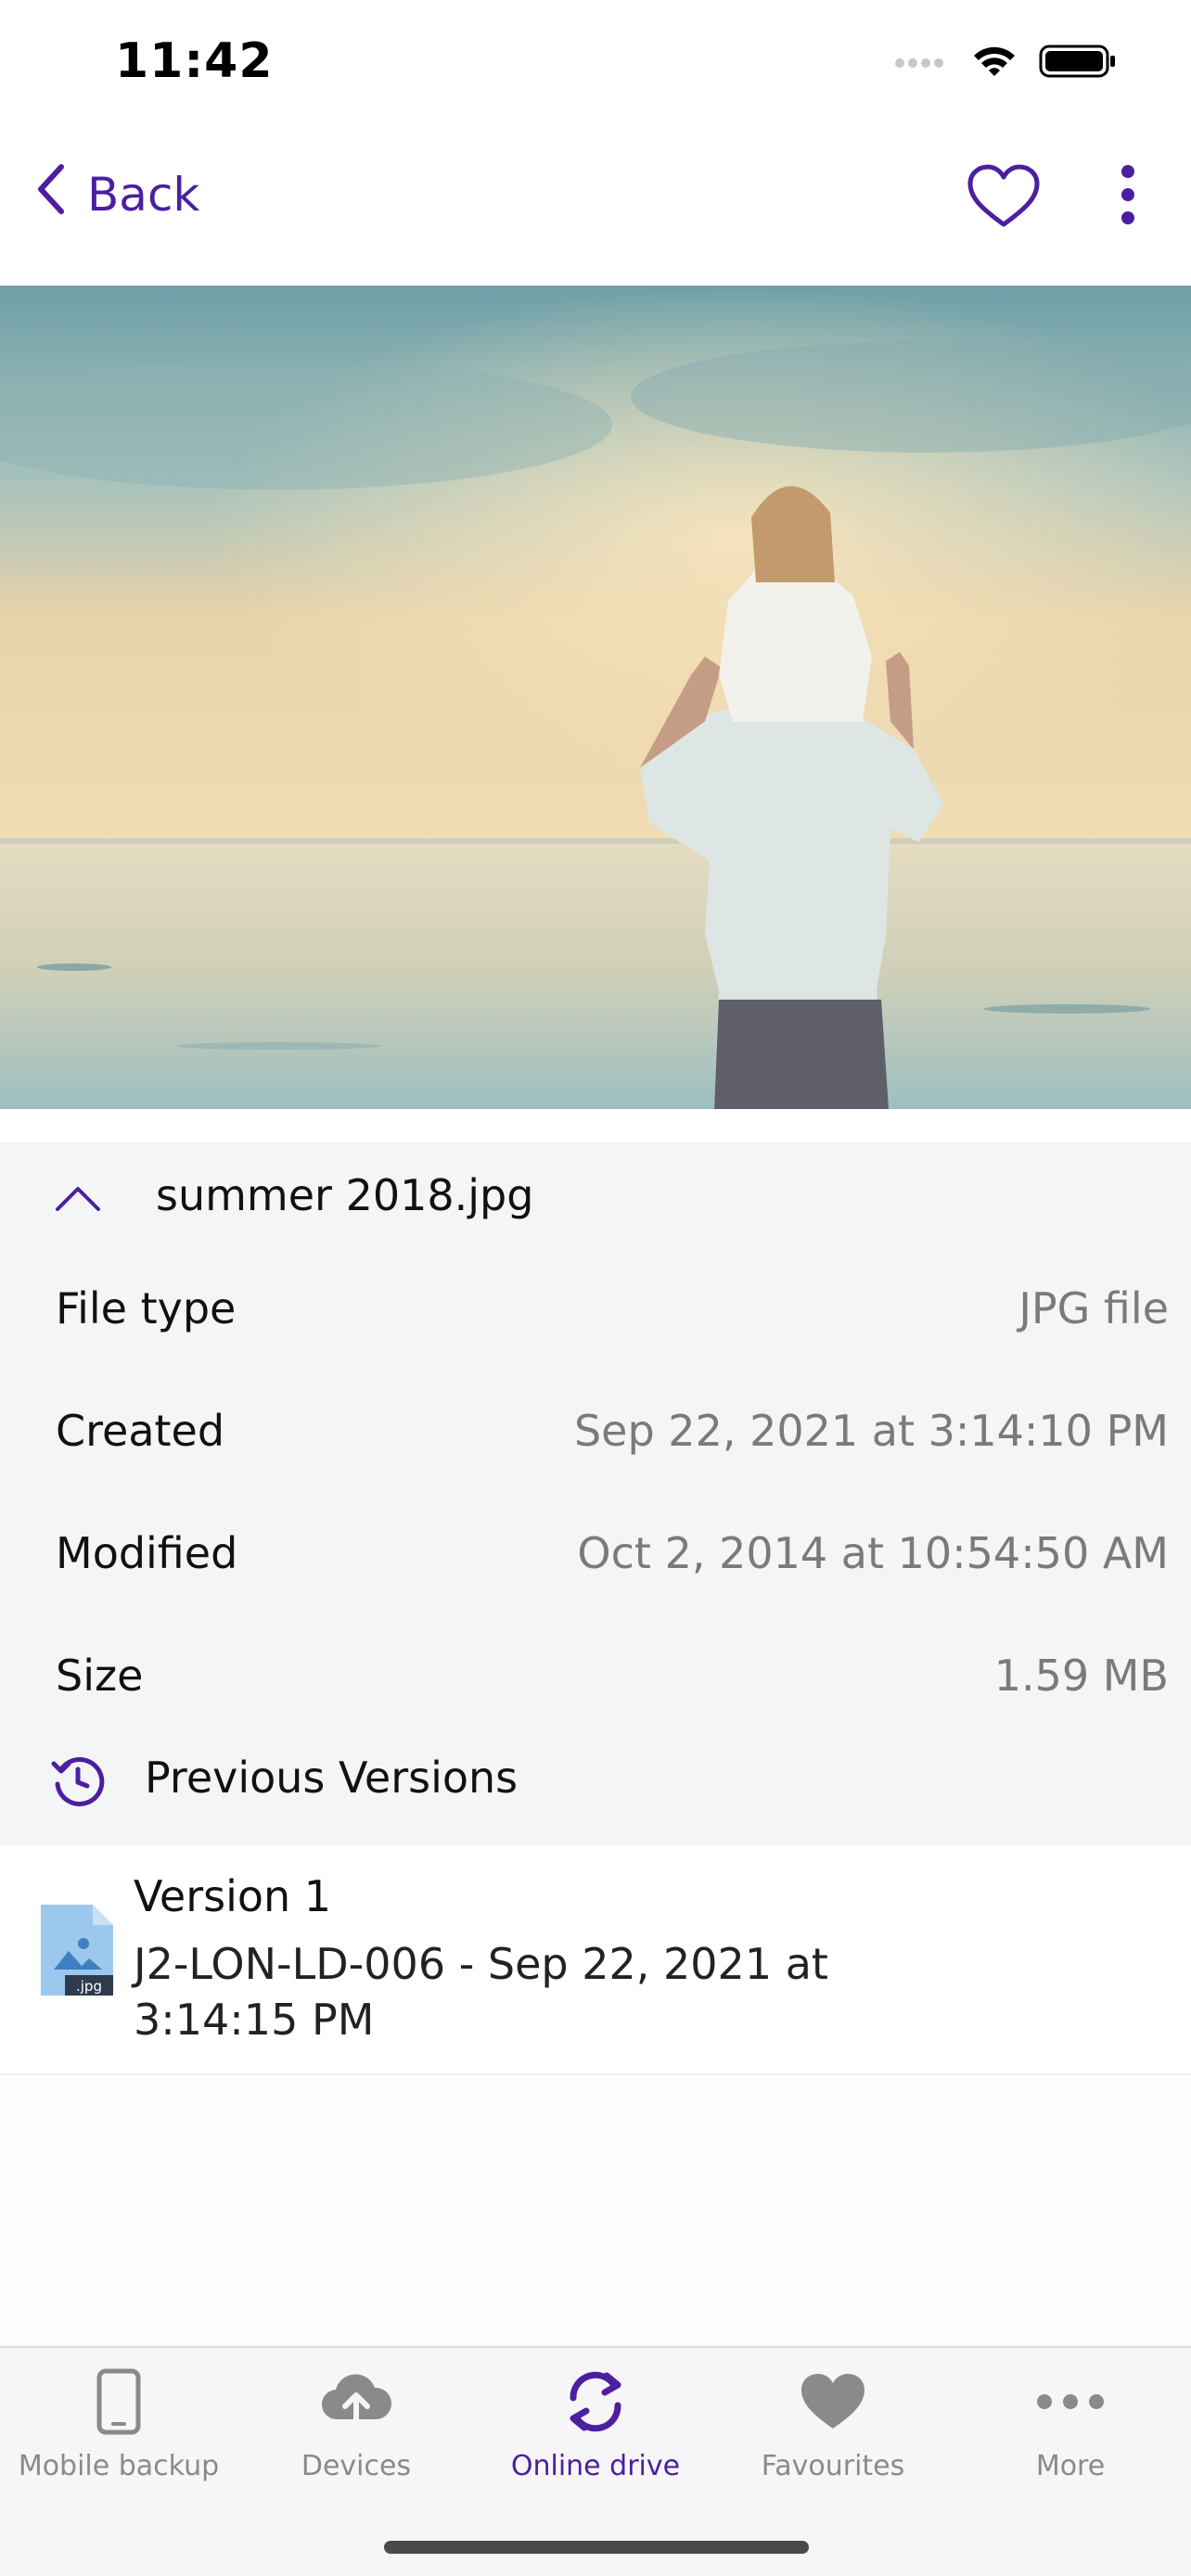 The image size is (1191, 2576). What do you see at coordinates (595, 2211) in the screenshot?
I see `empty-space` at bounding box center [595, 2211].